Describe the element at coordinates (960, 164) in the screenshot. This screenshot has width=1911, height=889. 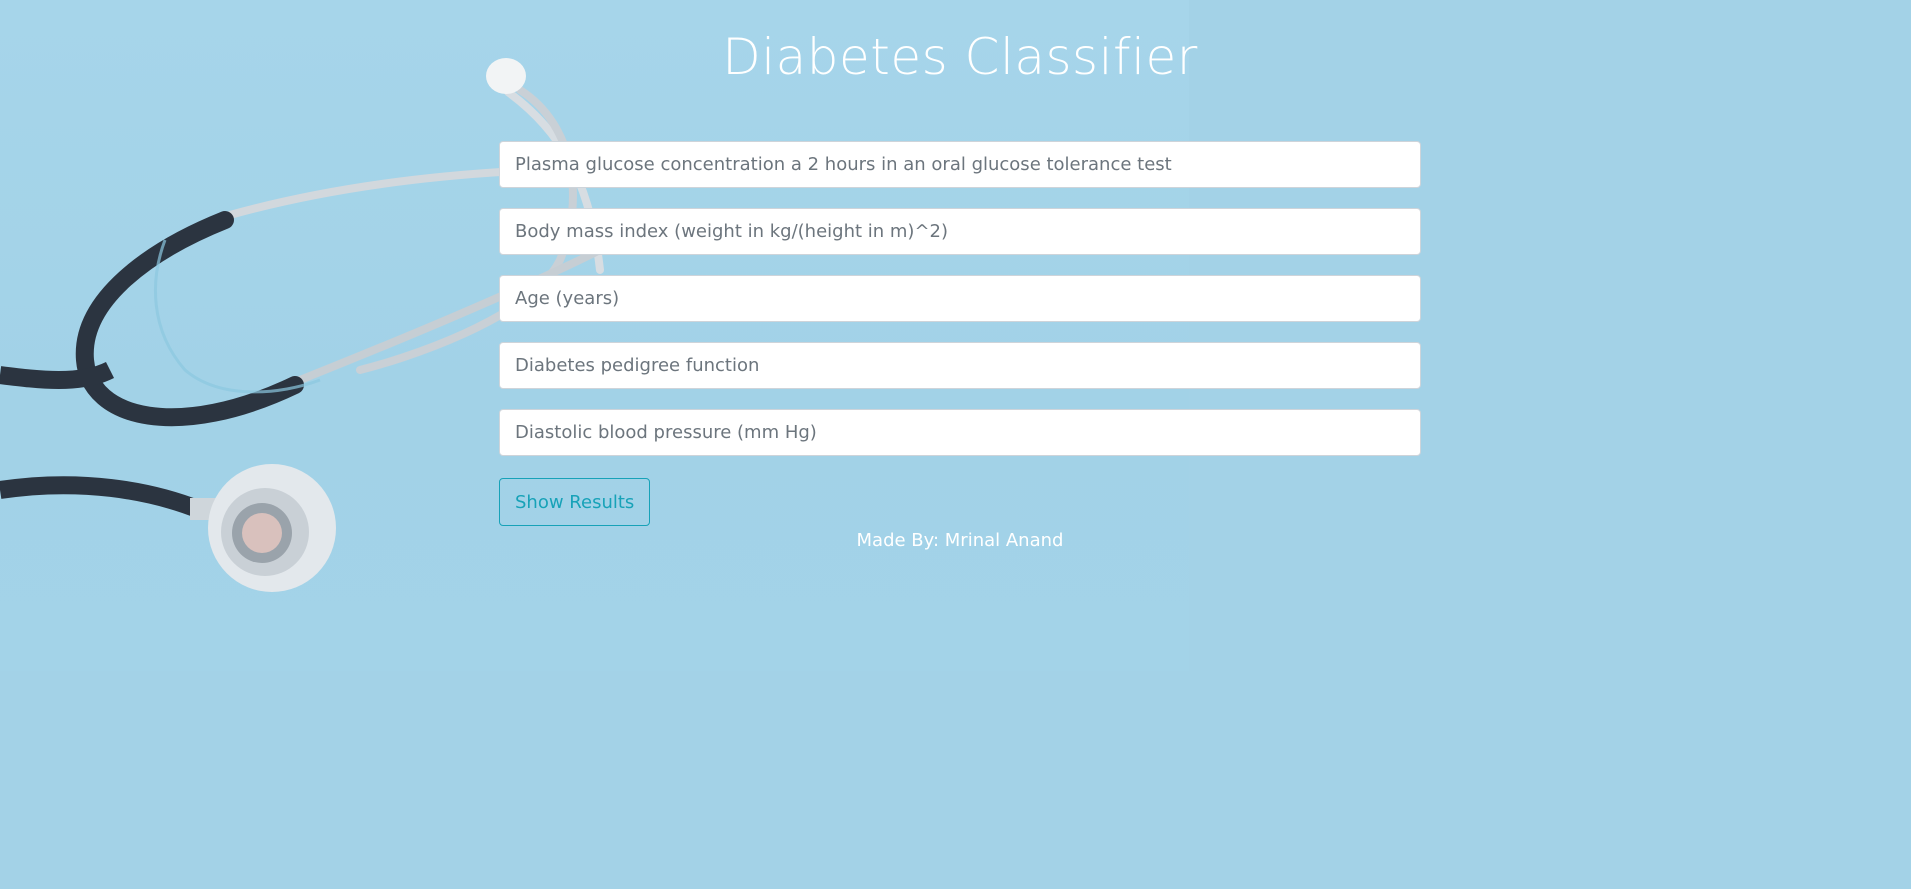
I see `plasma-glucose-input` at that location.